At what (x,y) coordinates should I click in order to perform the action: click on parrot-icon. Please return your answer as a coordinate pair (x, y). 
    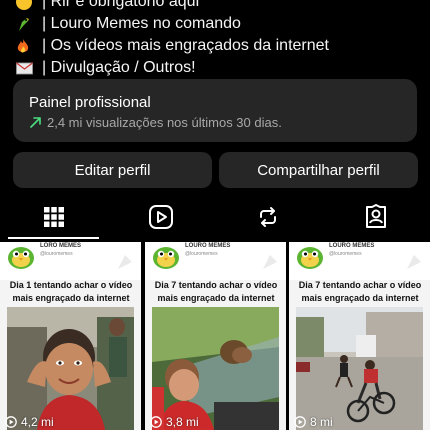
    Looking at the image, I should click on (27, 24).